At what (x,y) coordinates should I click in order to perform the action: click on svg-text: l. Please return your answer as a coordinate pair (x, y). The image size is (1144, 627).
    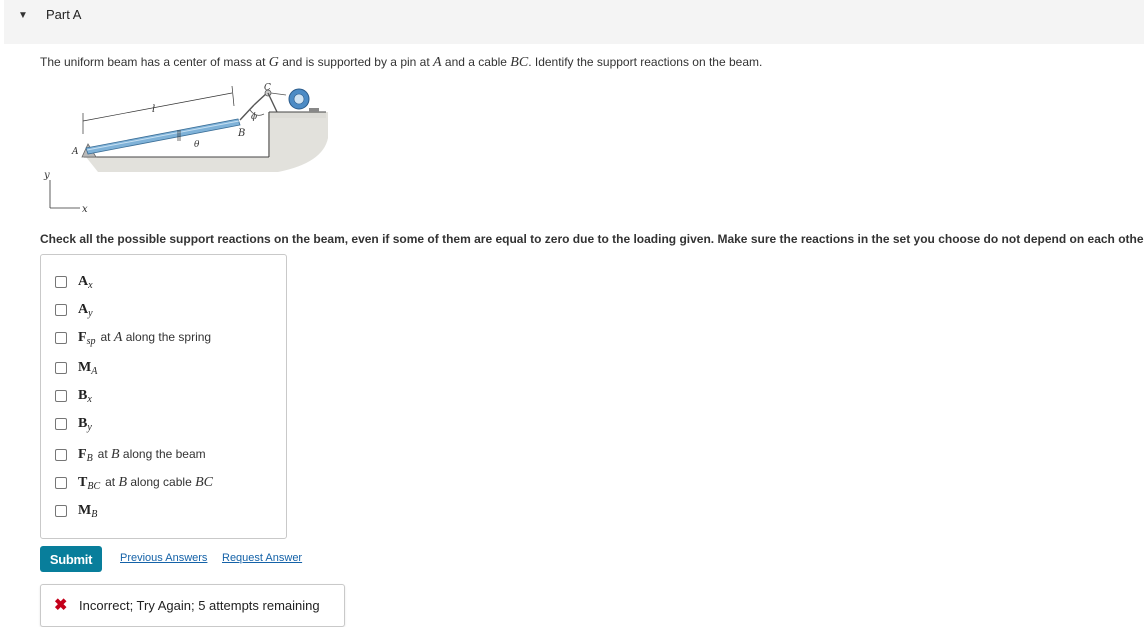
    Looking at the image, I should click on (153, 109).